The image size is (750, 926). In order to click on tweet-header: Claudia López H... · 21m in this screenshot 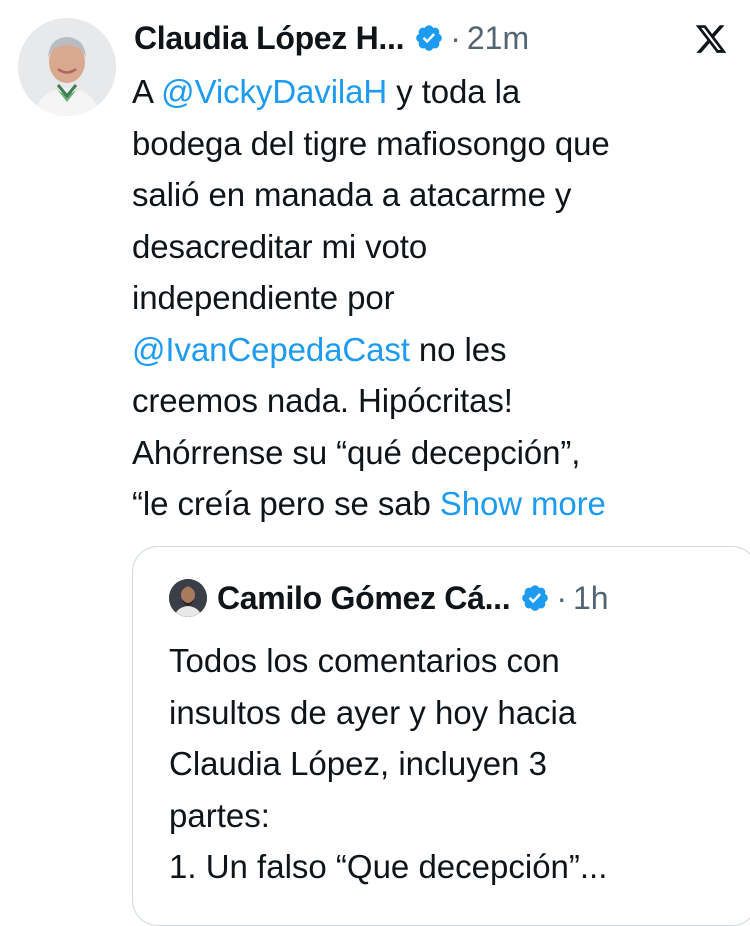, I will do `click(331, 38)`.